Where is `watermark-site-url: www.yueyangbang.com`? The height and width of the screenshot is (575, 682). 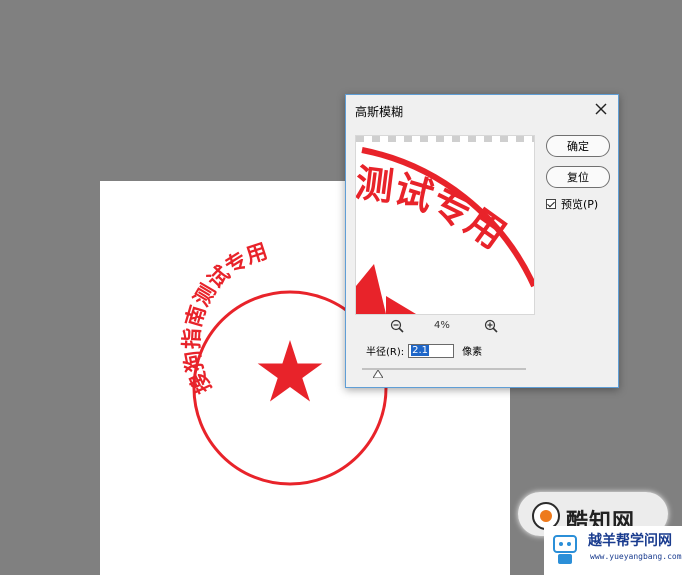
watermark-site-url: www.yueyangbang.com is located at coordinates (636, 556).